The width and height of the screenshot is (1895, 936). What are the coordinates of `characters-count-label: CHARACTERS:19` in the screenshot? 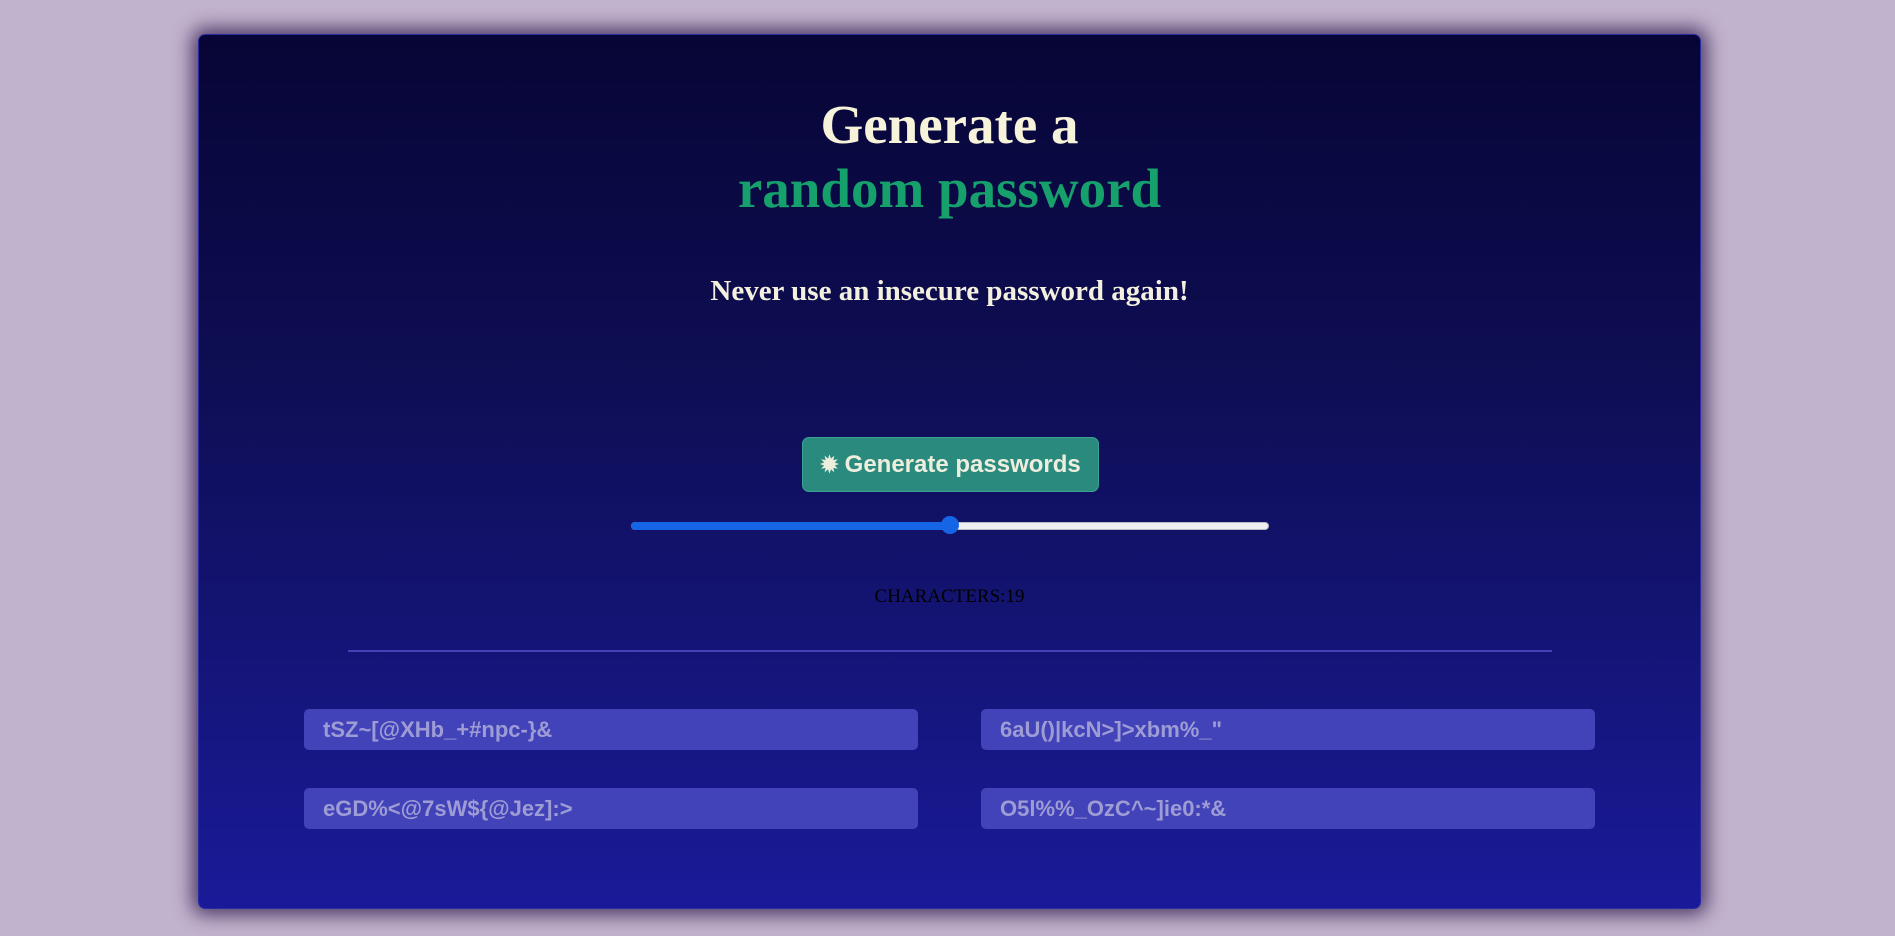 It's located at (949, 596).